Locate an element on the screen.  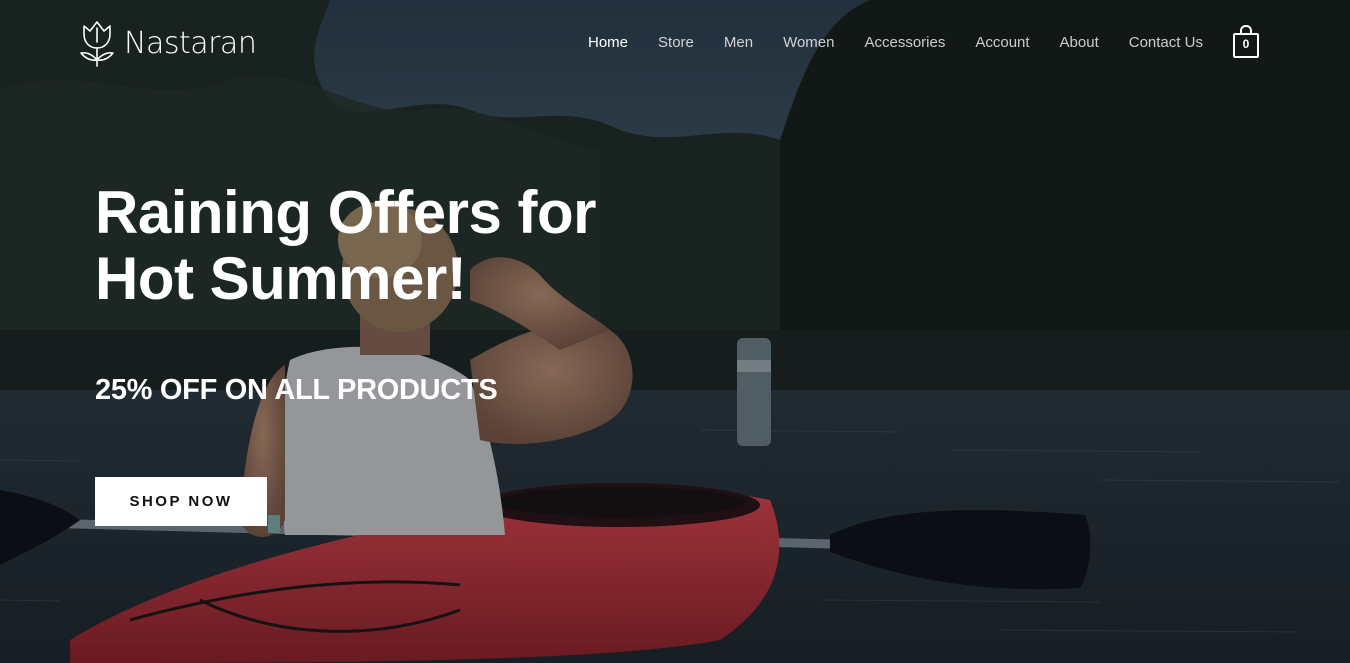
hero-headline: Raining Offers for Hot Summer! is located at coordinates (395, 246).